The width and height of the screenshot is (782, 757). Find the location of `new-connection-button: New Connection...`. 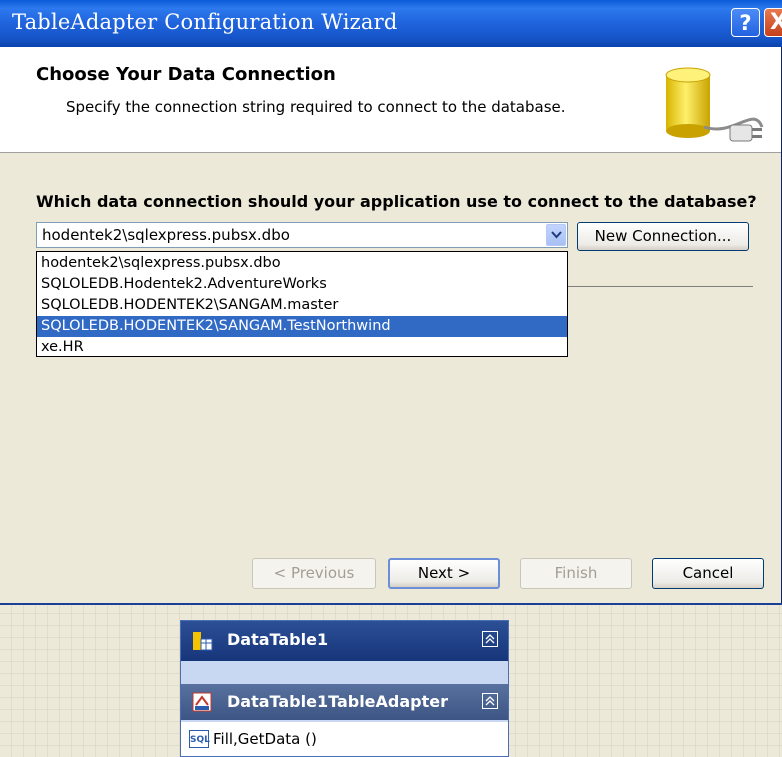

new-connection-button: New Connection... is located at coordinates (663, 236).